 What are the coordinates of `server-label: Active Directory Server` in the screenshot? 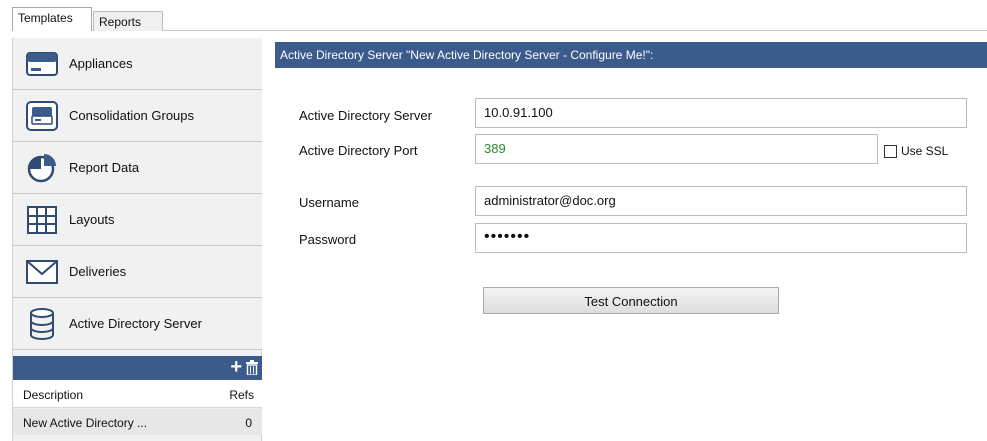 It's located at (365, 115).